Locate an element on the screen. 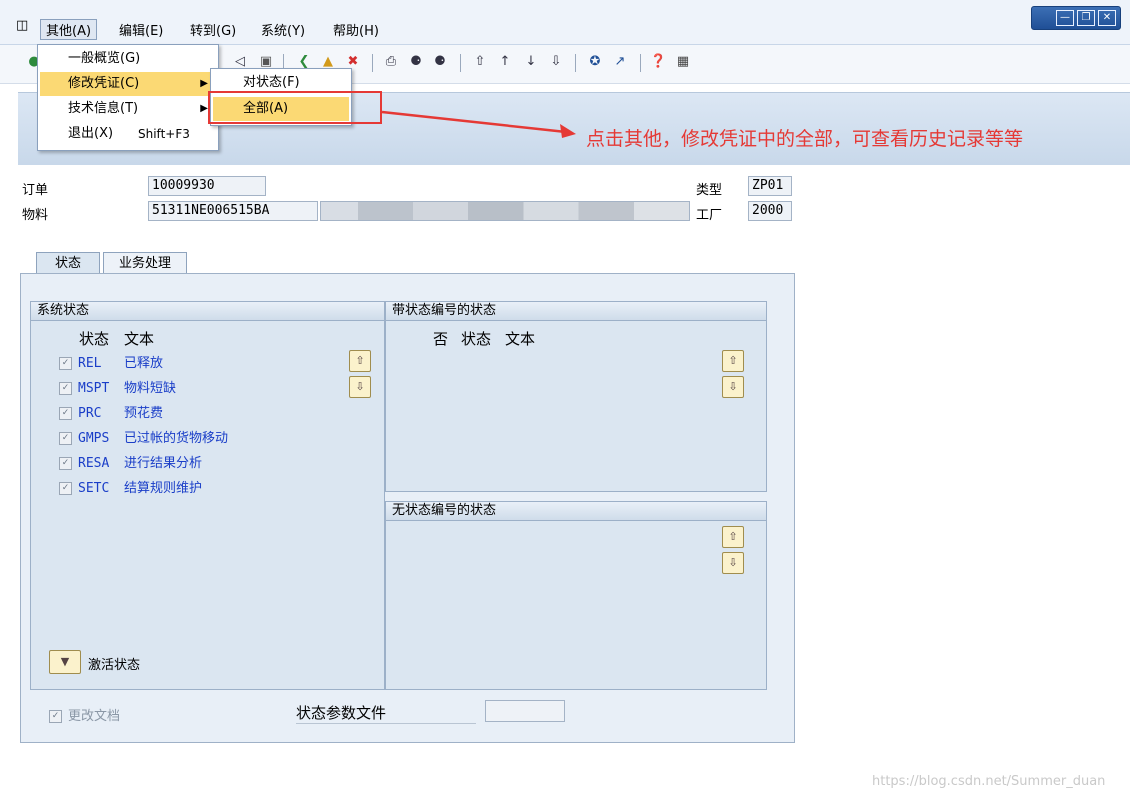 The width and height of the screenshot is (1130, 801). find-next-icon: ⚈ is located at coordinates (440, 62).